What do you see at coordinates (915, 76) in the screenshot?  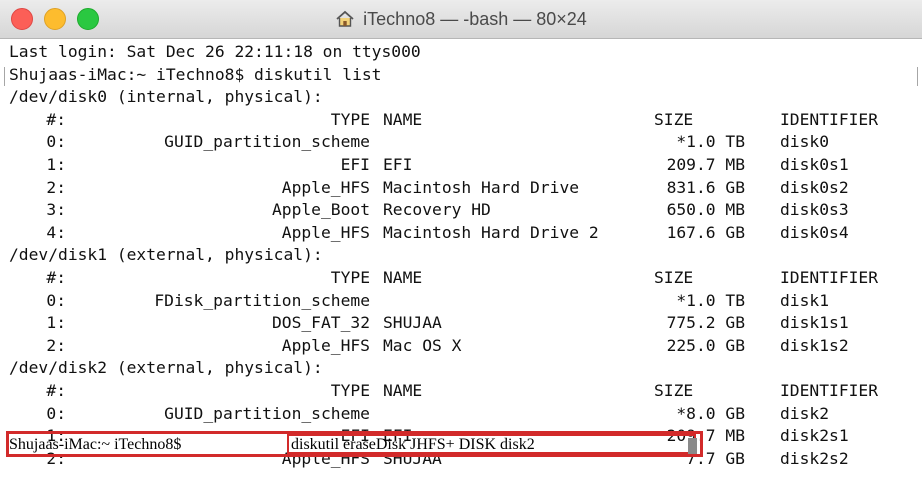 I see `mark-bracket-right` at bounding box center [915, 76].